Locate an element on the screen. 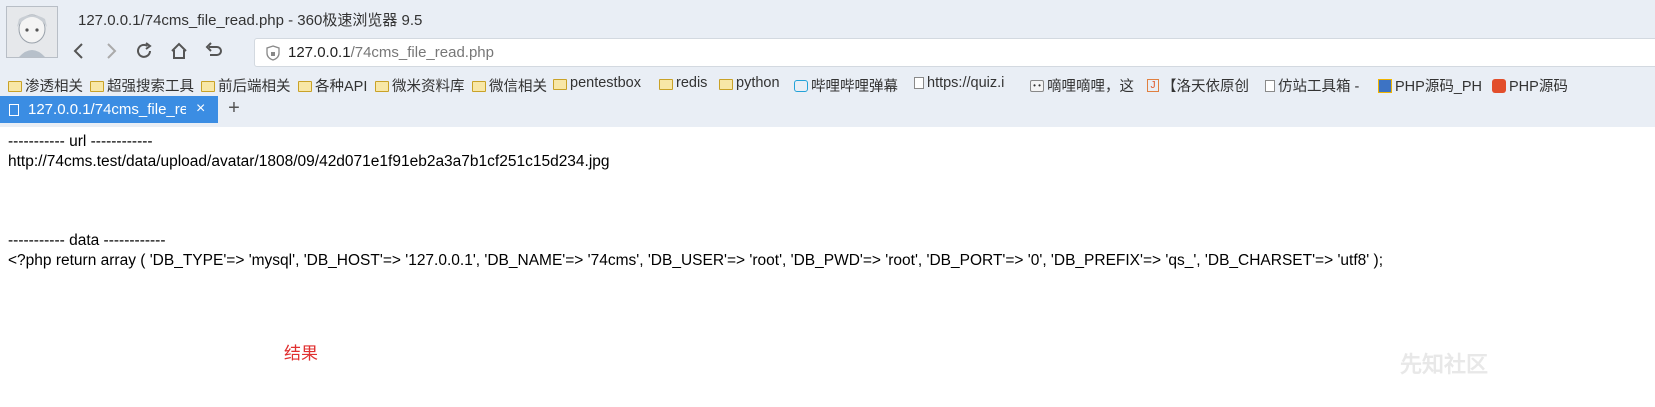  reload-icon is located at coordinates (144, 50).